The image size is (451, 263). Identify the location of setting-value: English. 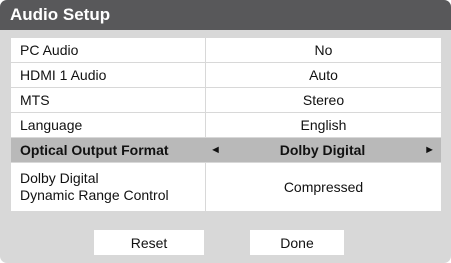
(323, 125).